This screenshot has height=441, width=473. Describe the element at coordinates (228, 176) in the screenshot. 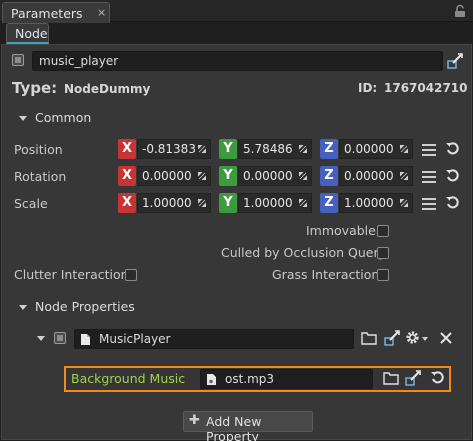

I see `rotation-y-axis-label: Y` at that location.